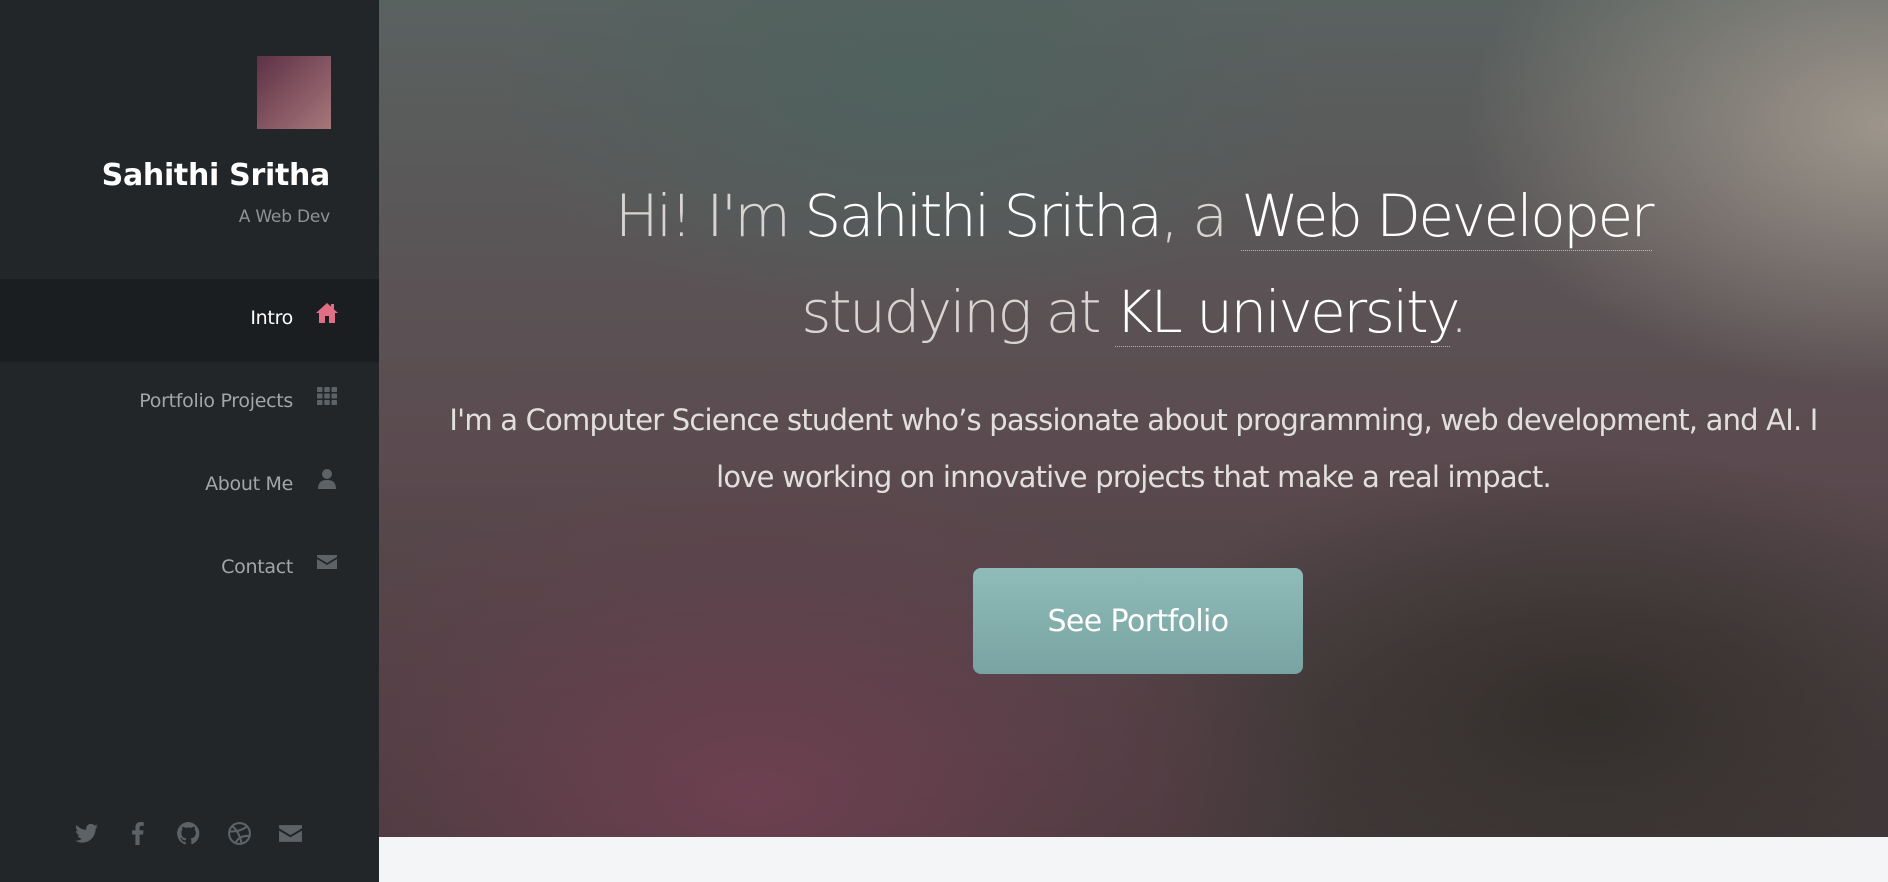 The height and width of the screenshot is (882, 1888). Describe the element at coordinates (294, 92) in the screenshot. I see `avatar` at that location.